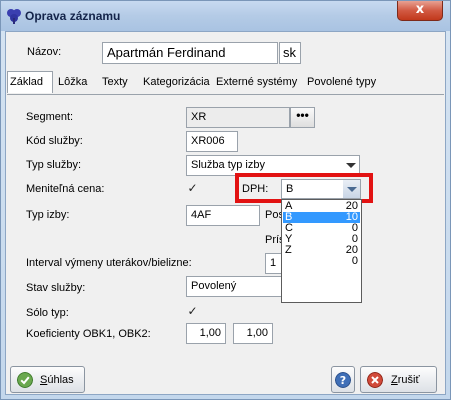 This screenshot has width=451, height=400. I want to click on window-title: Oprava záznamu, so click(73, 16).